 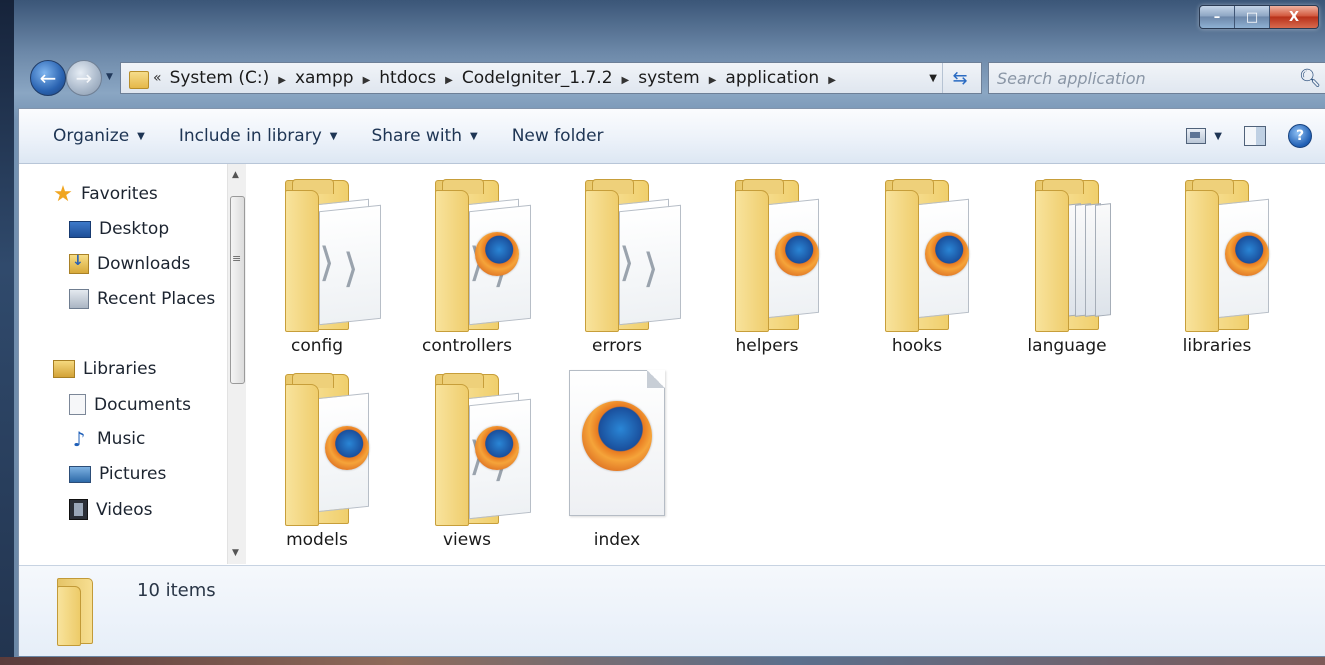 I want to click on sidebar-item-music: ♪ Music, so click(x=107, y=439).